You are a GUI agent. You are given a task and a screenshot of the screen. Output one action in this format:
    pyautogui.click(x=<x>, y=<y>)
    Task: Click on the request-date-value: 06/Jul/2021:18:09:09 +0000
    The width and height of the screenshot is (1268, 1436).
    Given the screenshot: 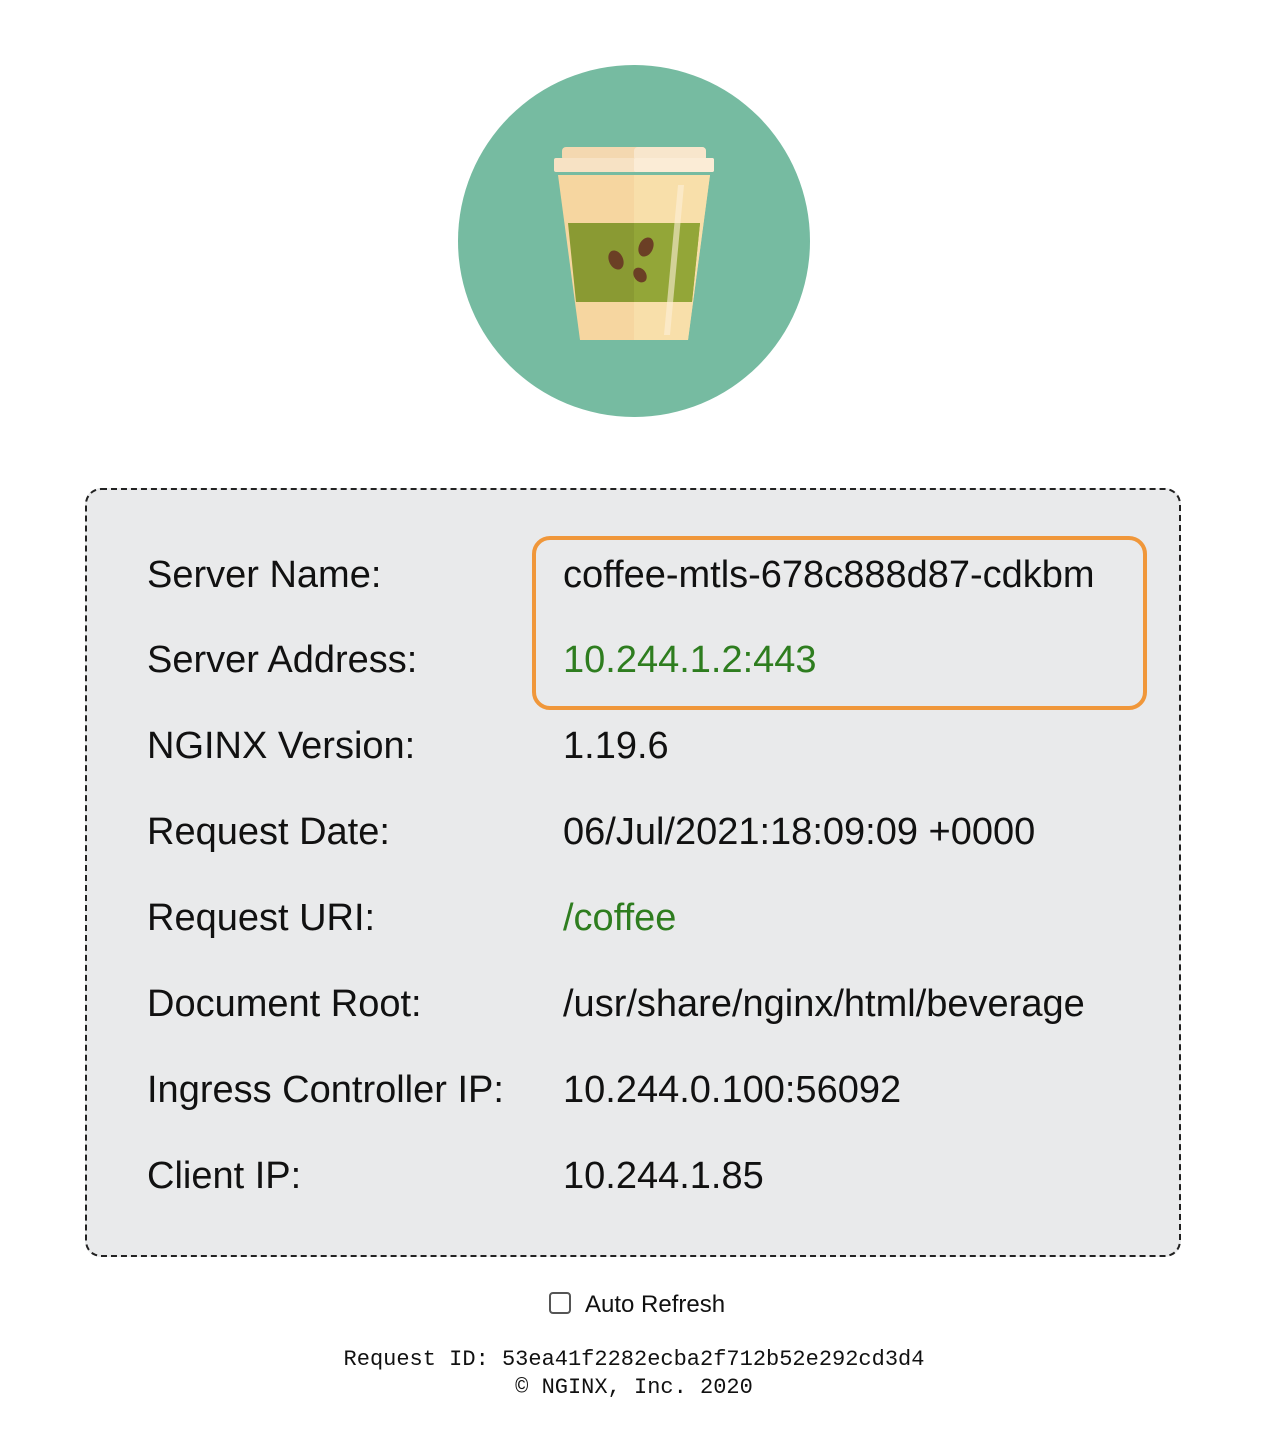 What is the action you would take?
    pyautogui.click(x=799, y=832)
    